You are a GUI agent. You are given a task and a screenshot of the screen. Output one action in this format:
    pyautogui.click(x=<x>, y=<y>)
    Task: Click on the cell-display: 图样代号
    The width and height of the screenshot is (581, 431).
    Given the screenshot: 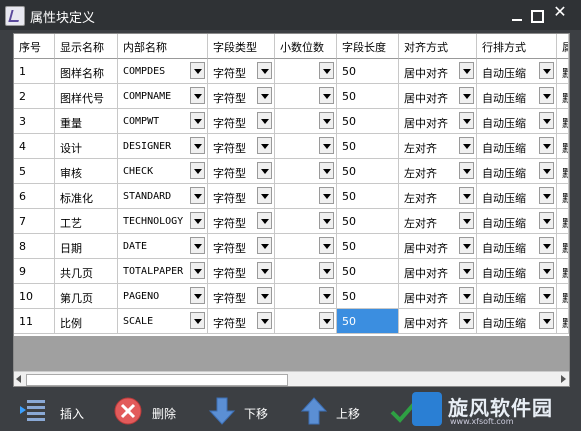 What is the action you would take?
    pyautogui.click(x=86, y=96)
    